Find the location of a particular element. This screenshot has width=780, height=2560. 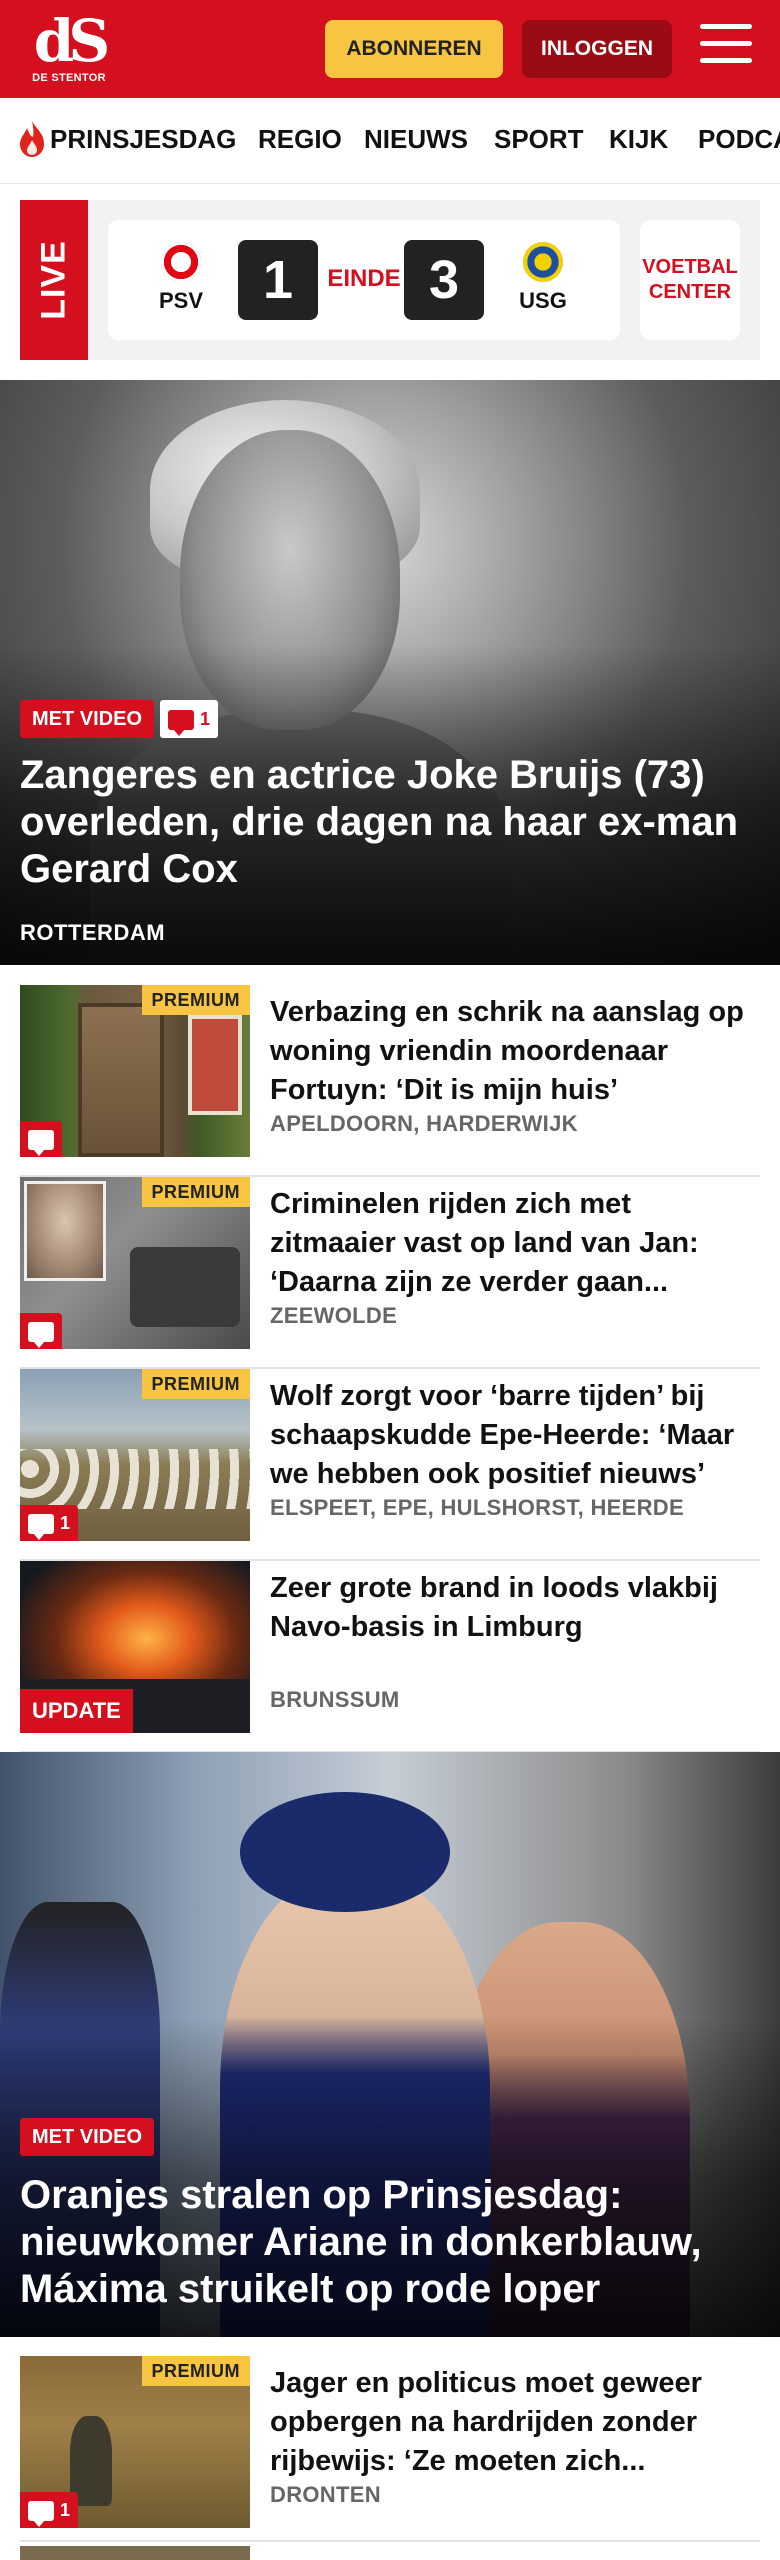

article-location: APELDOORN, HARDERWIJK is located at coordinates (424, 1123).